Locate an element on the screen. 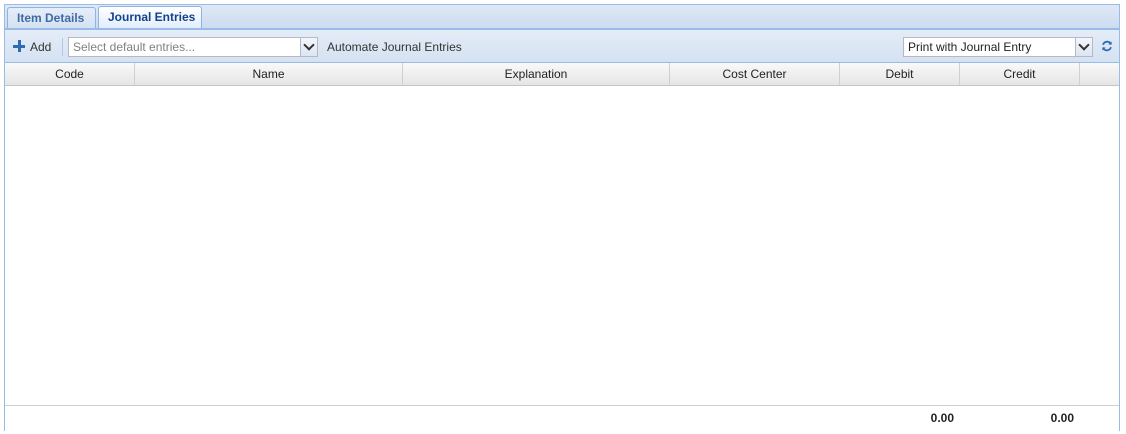  column-header-actions is located at coordinates (1099, 74).